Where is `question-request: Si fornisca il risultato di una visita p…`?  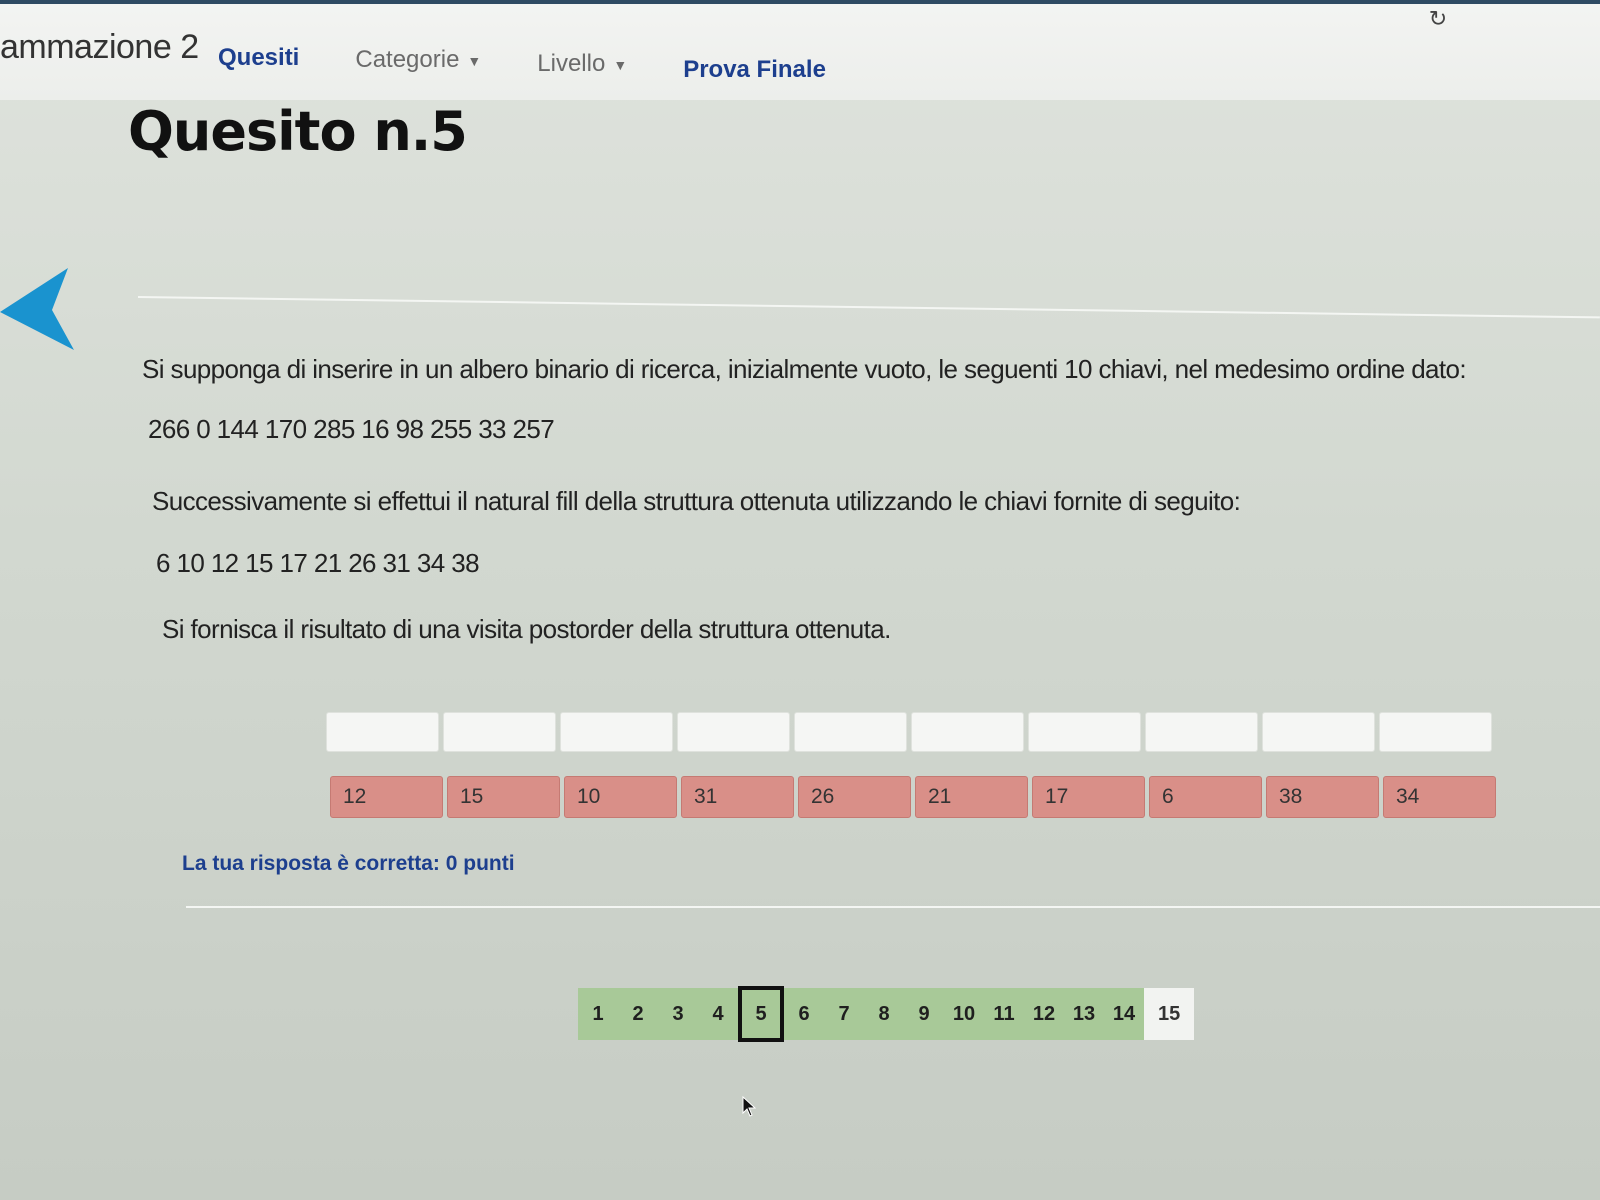 question-request: Si fornisca il risultato di una visita p… is located at coordinates (526, 629).